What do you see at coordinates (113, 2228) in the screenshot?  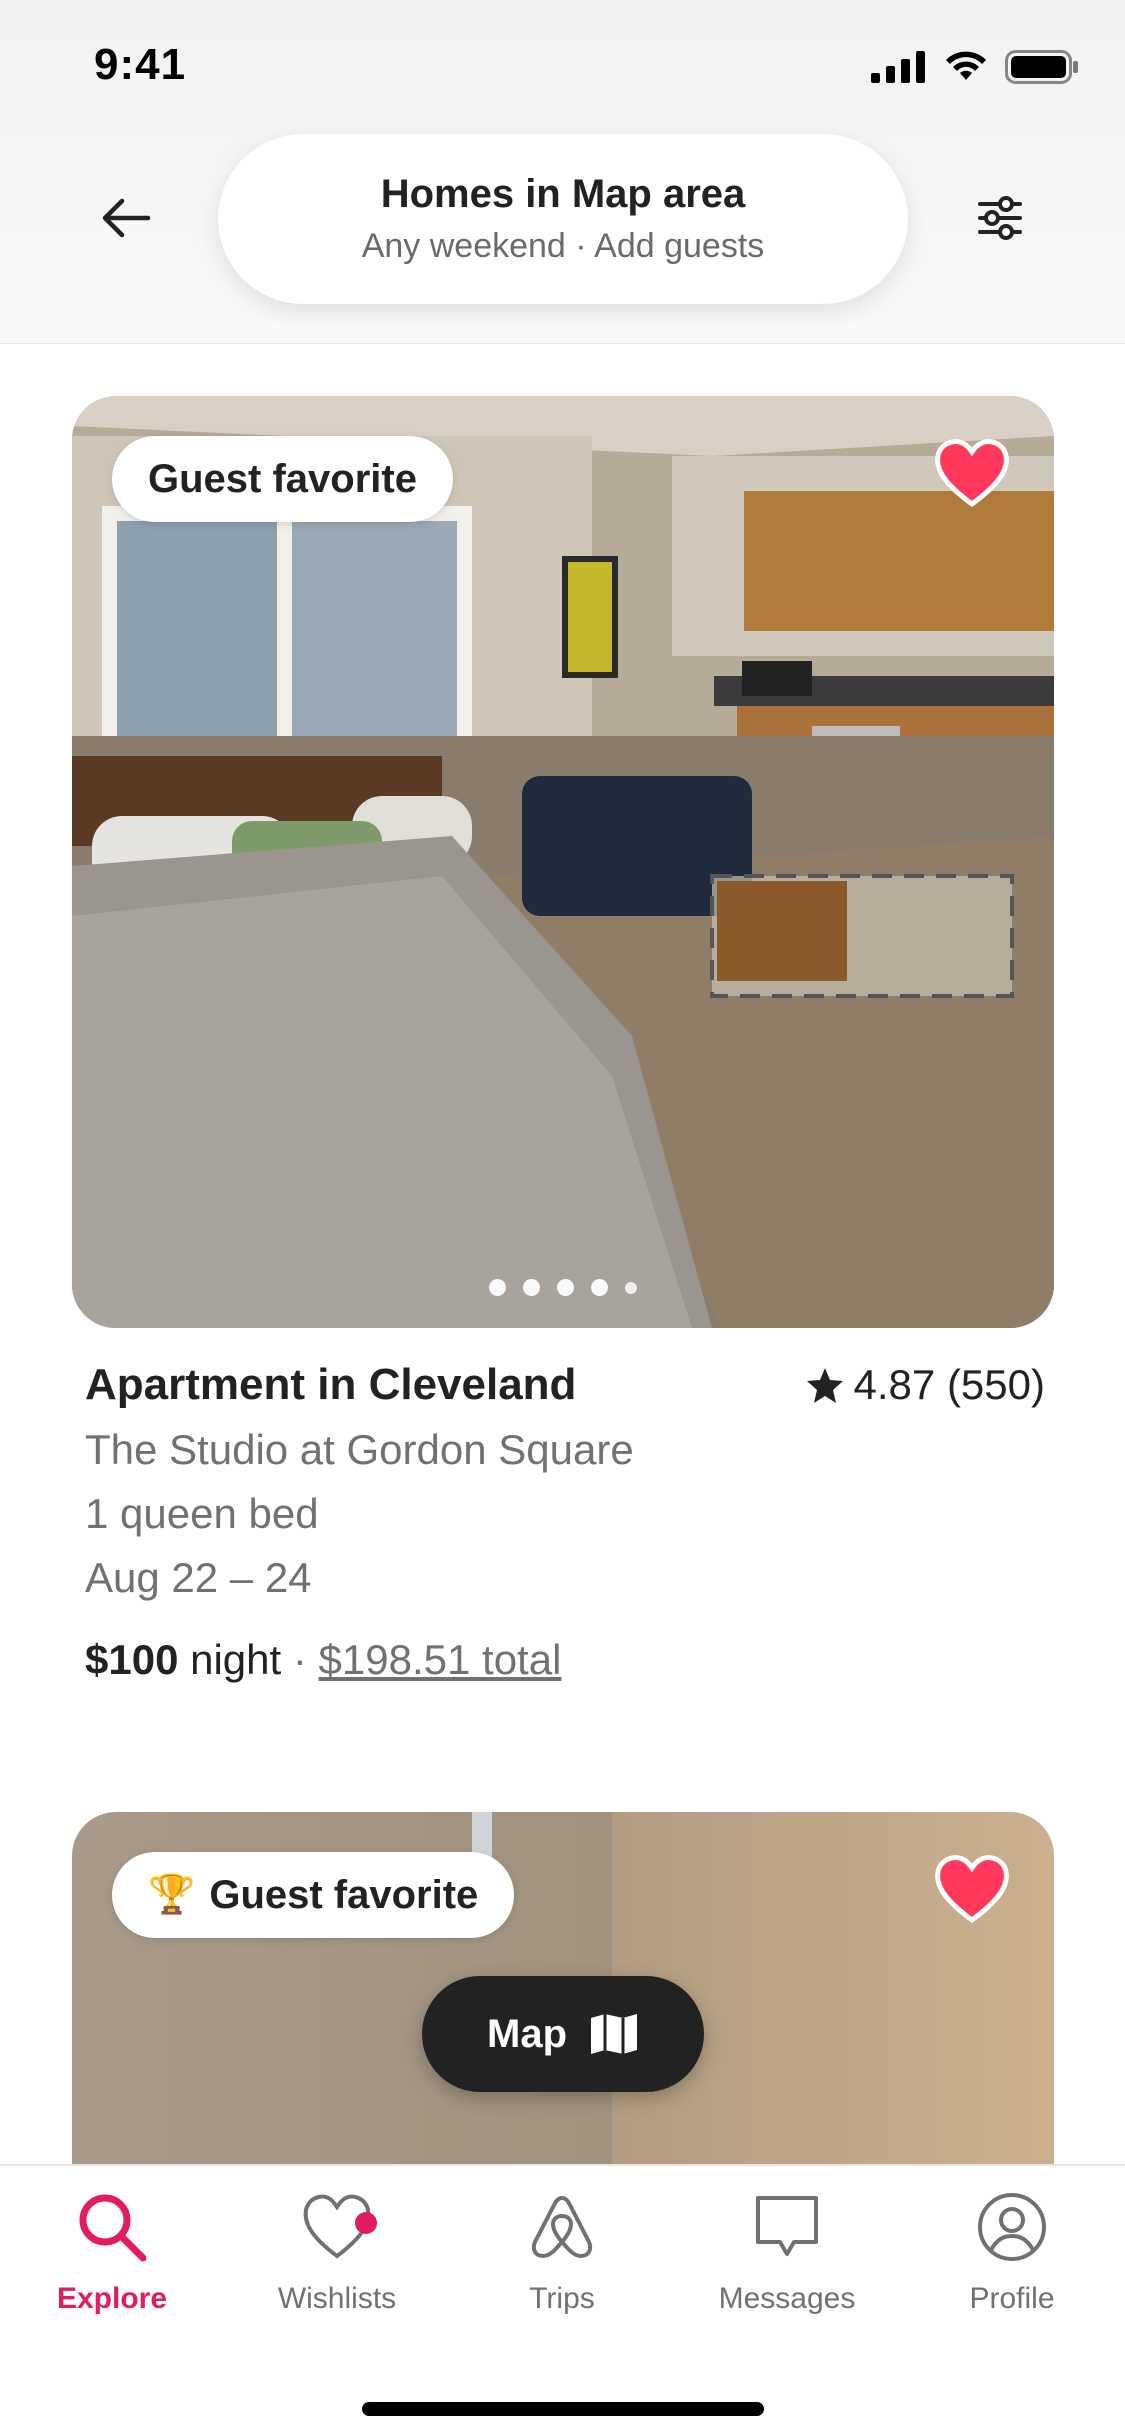 I see `search-icon` at bounding box center [113, 2228].